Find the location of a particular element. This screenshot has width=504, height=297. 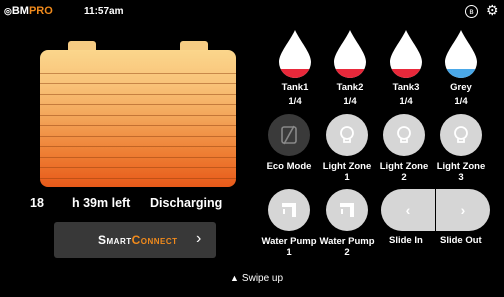

tank-3: Tank3 1/4 is located at coordinates (406, 68).